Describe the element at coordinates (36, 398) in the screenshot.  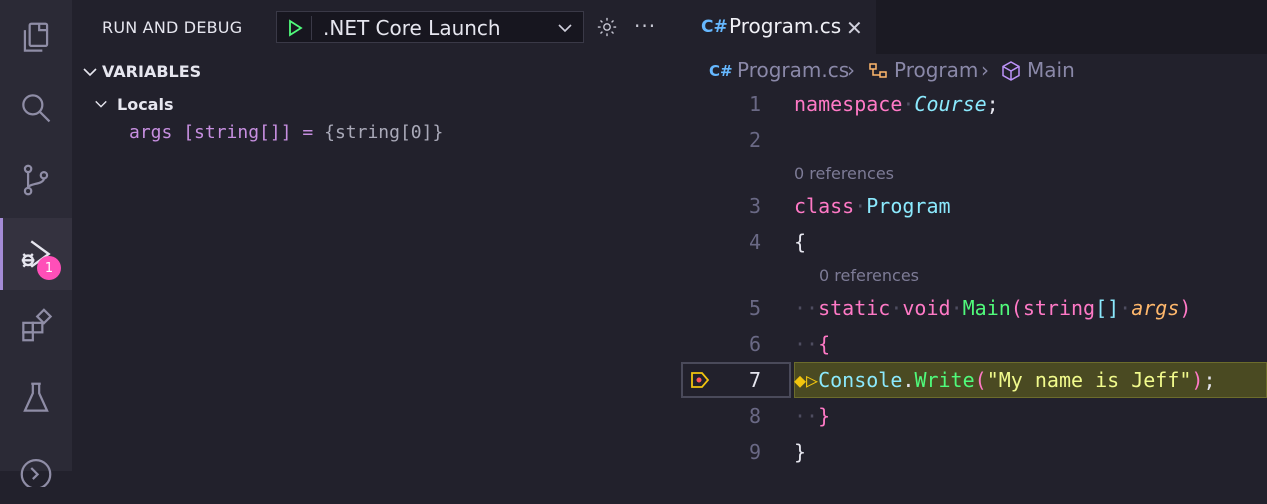
I see `testing-icon` at that location.